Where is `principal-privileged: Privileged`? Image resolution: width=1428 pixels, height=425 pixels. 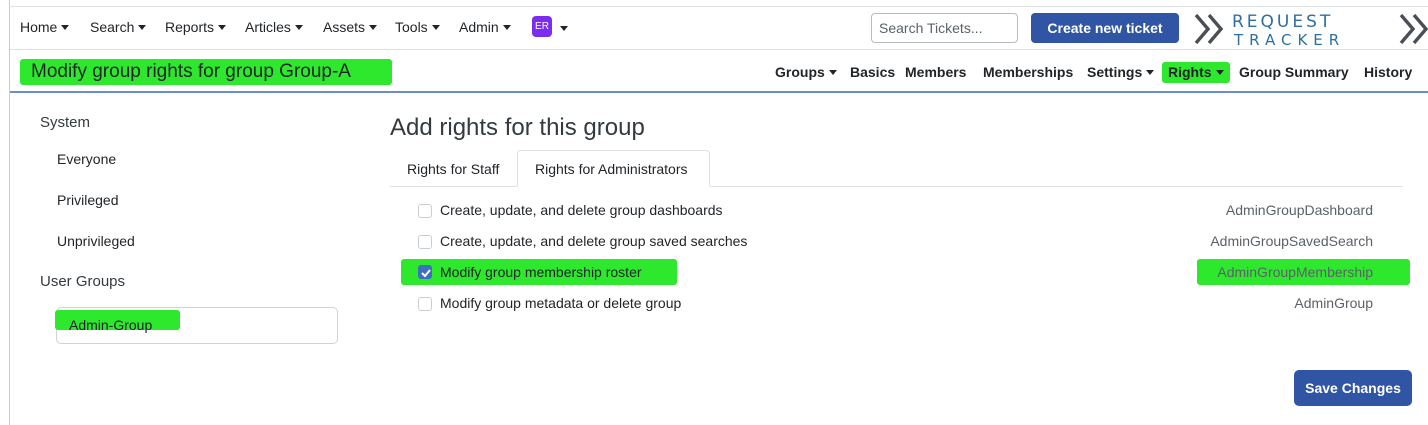 principal-privileged: Privileged is located at coordinates (87, 200).